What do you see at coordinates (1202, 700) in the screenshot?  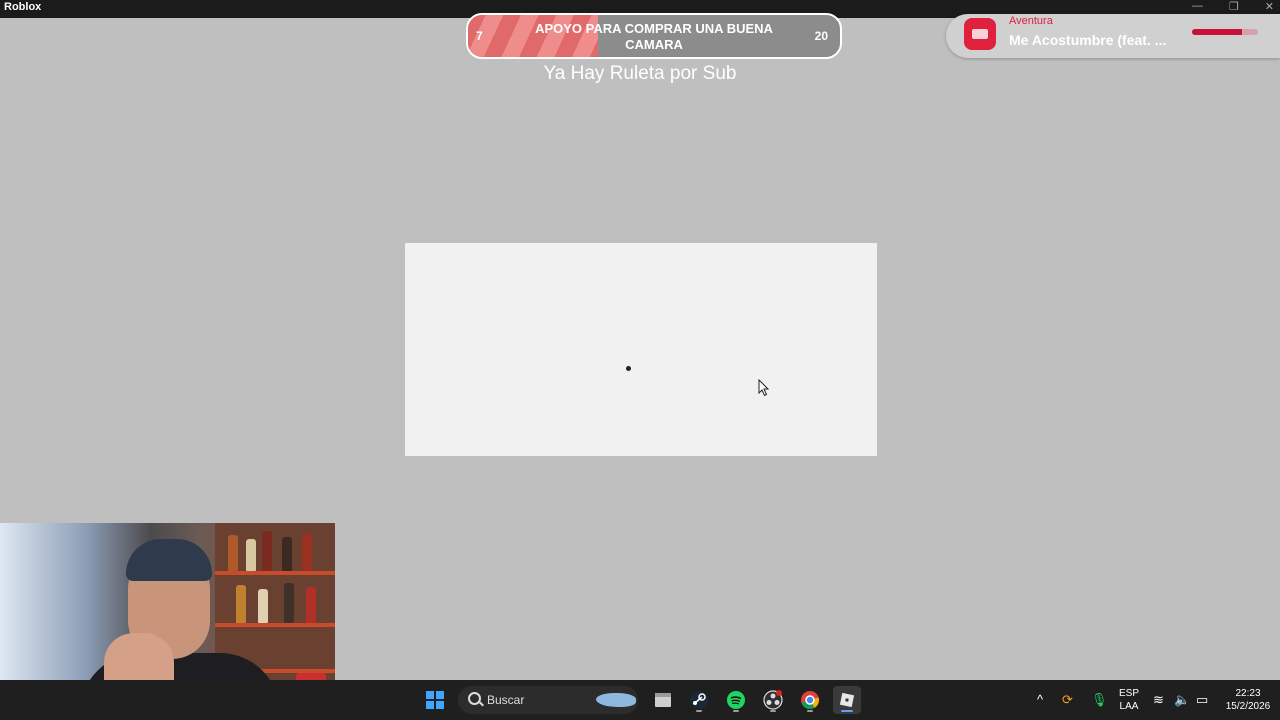 I see `battery-icon: ▭` at bounding box center [1202, 700].